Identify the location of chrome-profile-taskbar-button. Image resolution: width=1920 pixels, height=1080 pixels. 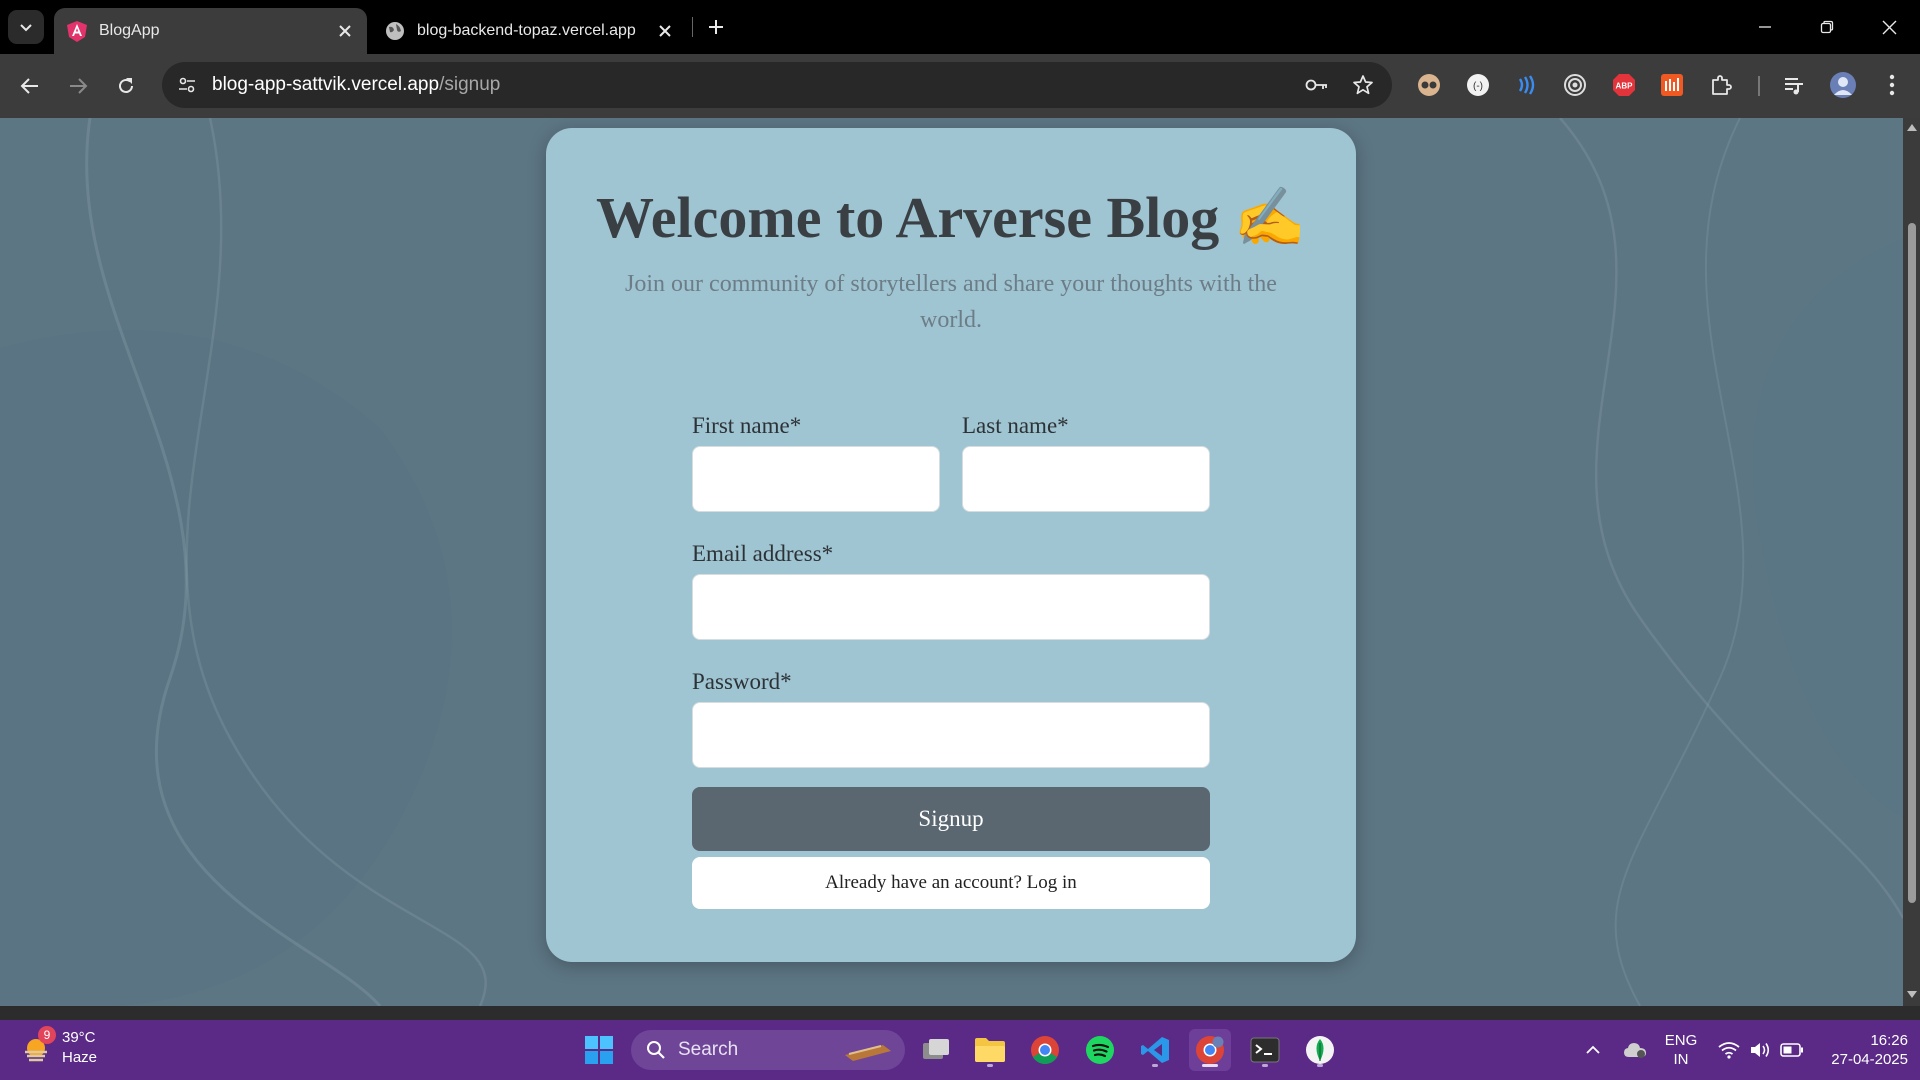
(1210, 1050).